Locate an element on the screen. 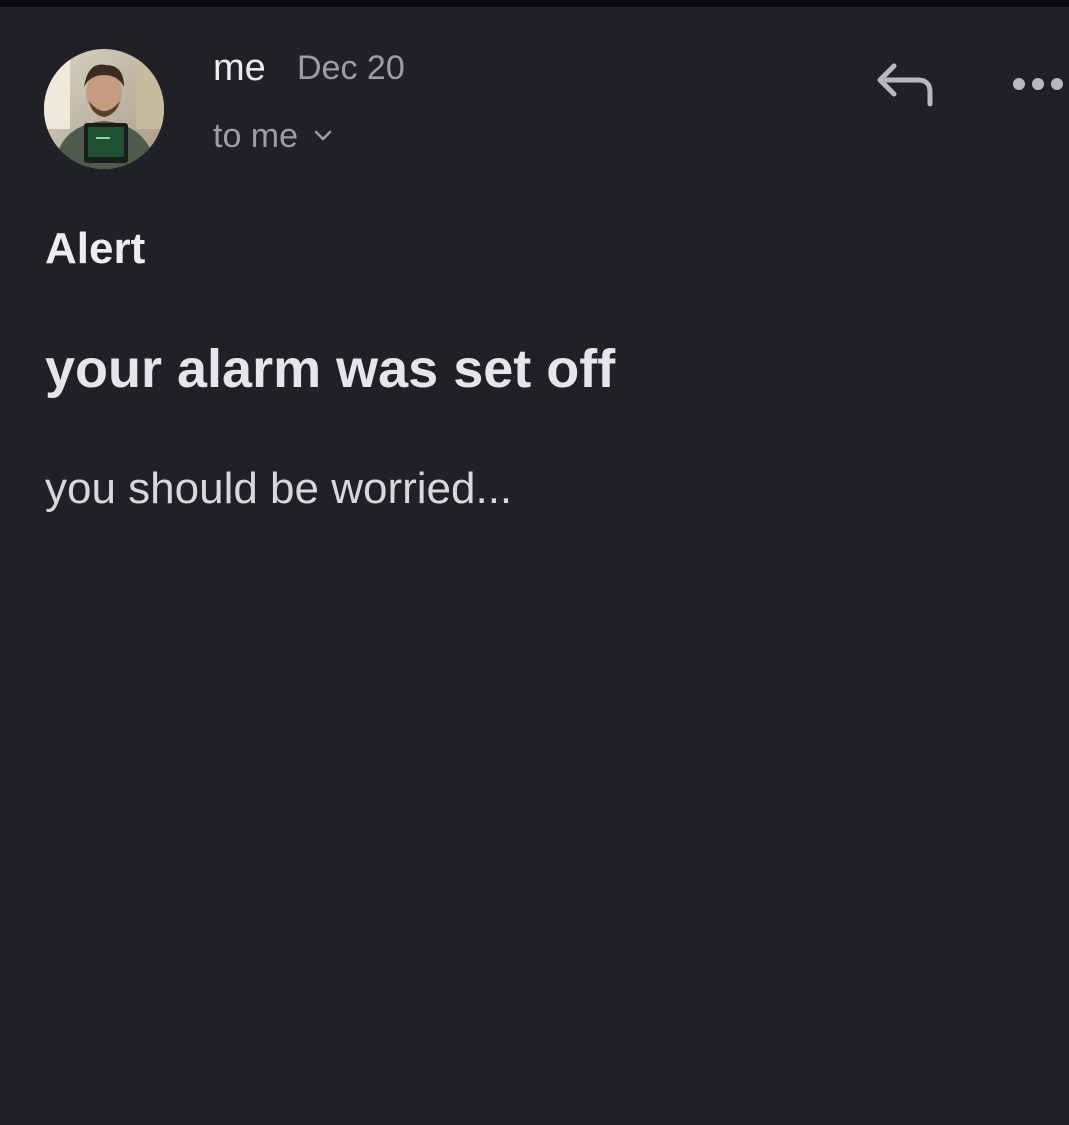 This screenshot has width=1069, height=1125. reply-icon is located at coordinates (905, 85).